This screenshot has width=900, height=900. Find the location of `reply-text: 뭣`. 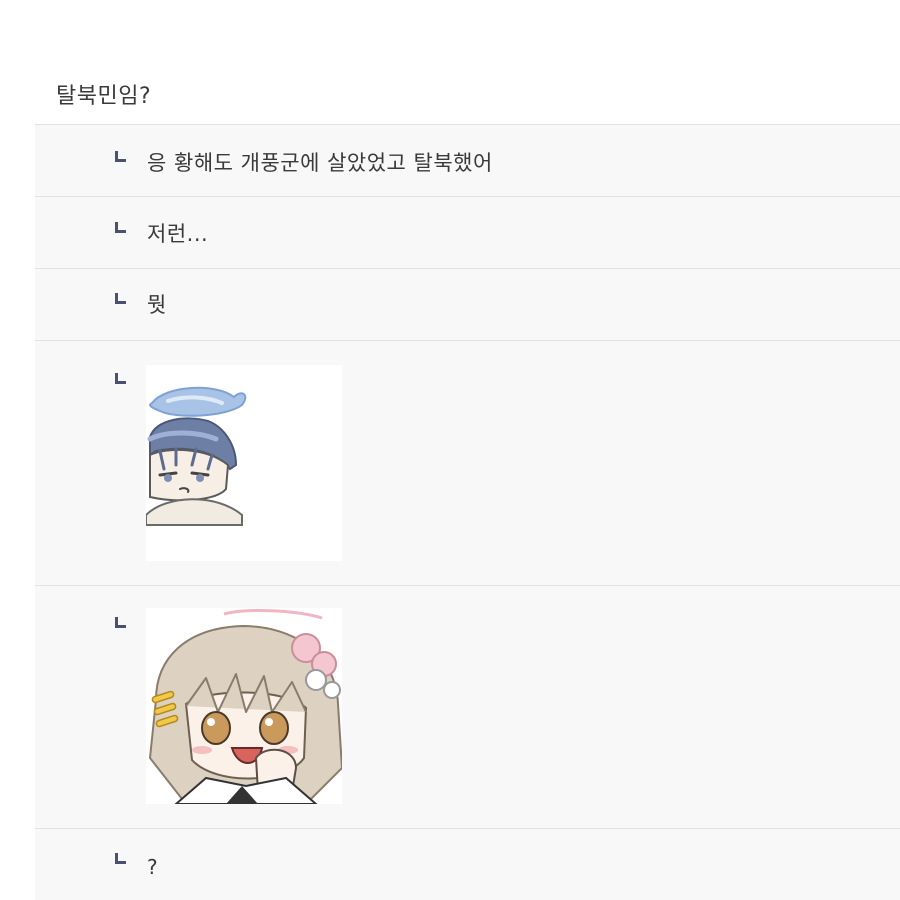

reply-text: 뭣 is located at coordinates (157, 305).